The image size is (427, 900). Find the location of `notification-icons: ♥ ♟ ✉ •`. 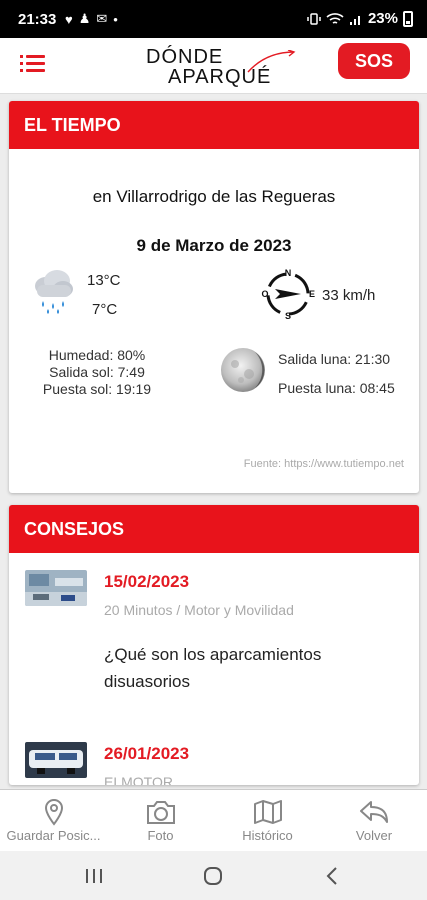

notification-icons: ♥ ♟ ✉ • is located at coordinates (91, 19).